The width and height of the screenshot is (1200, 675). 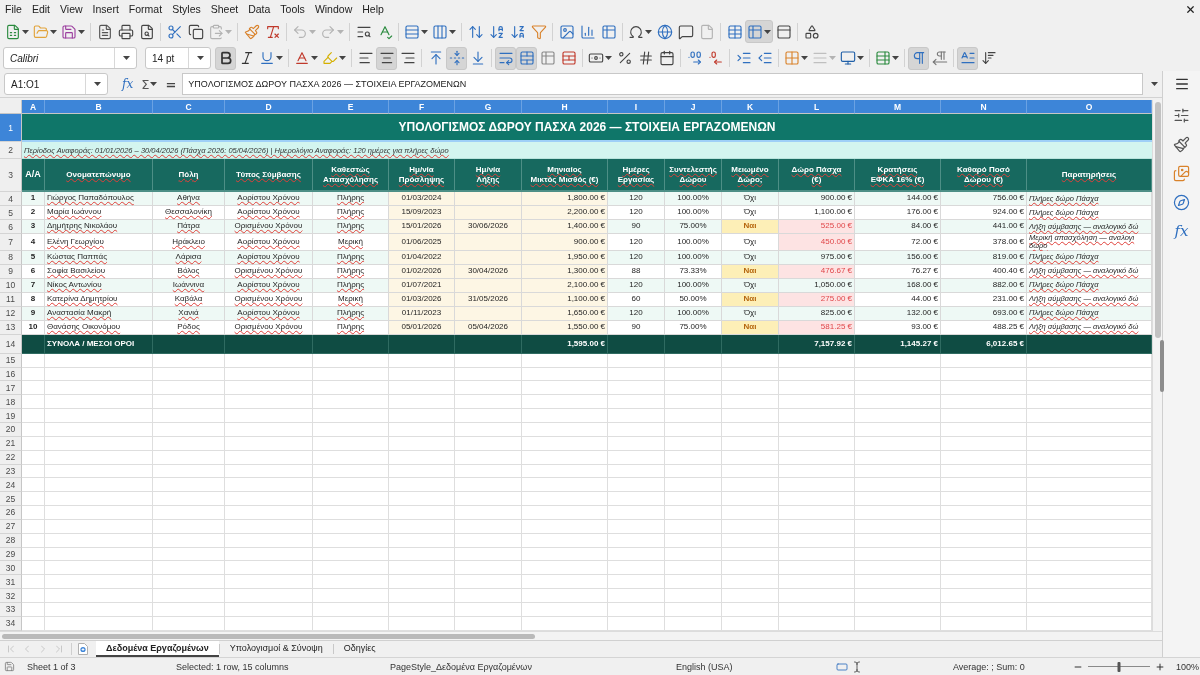 I want to click on row-number: 31, so click(x=11, y=582).